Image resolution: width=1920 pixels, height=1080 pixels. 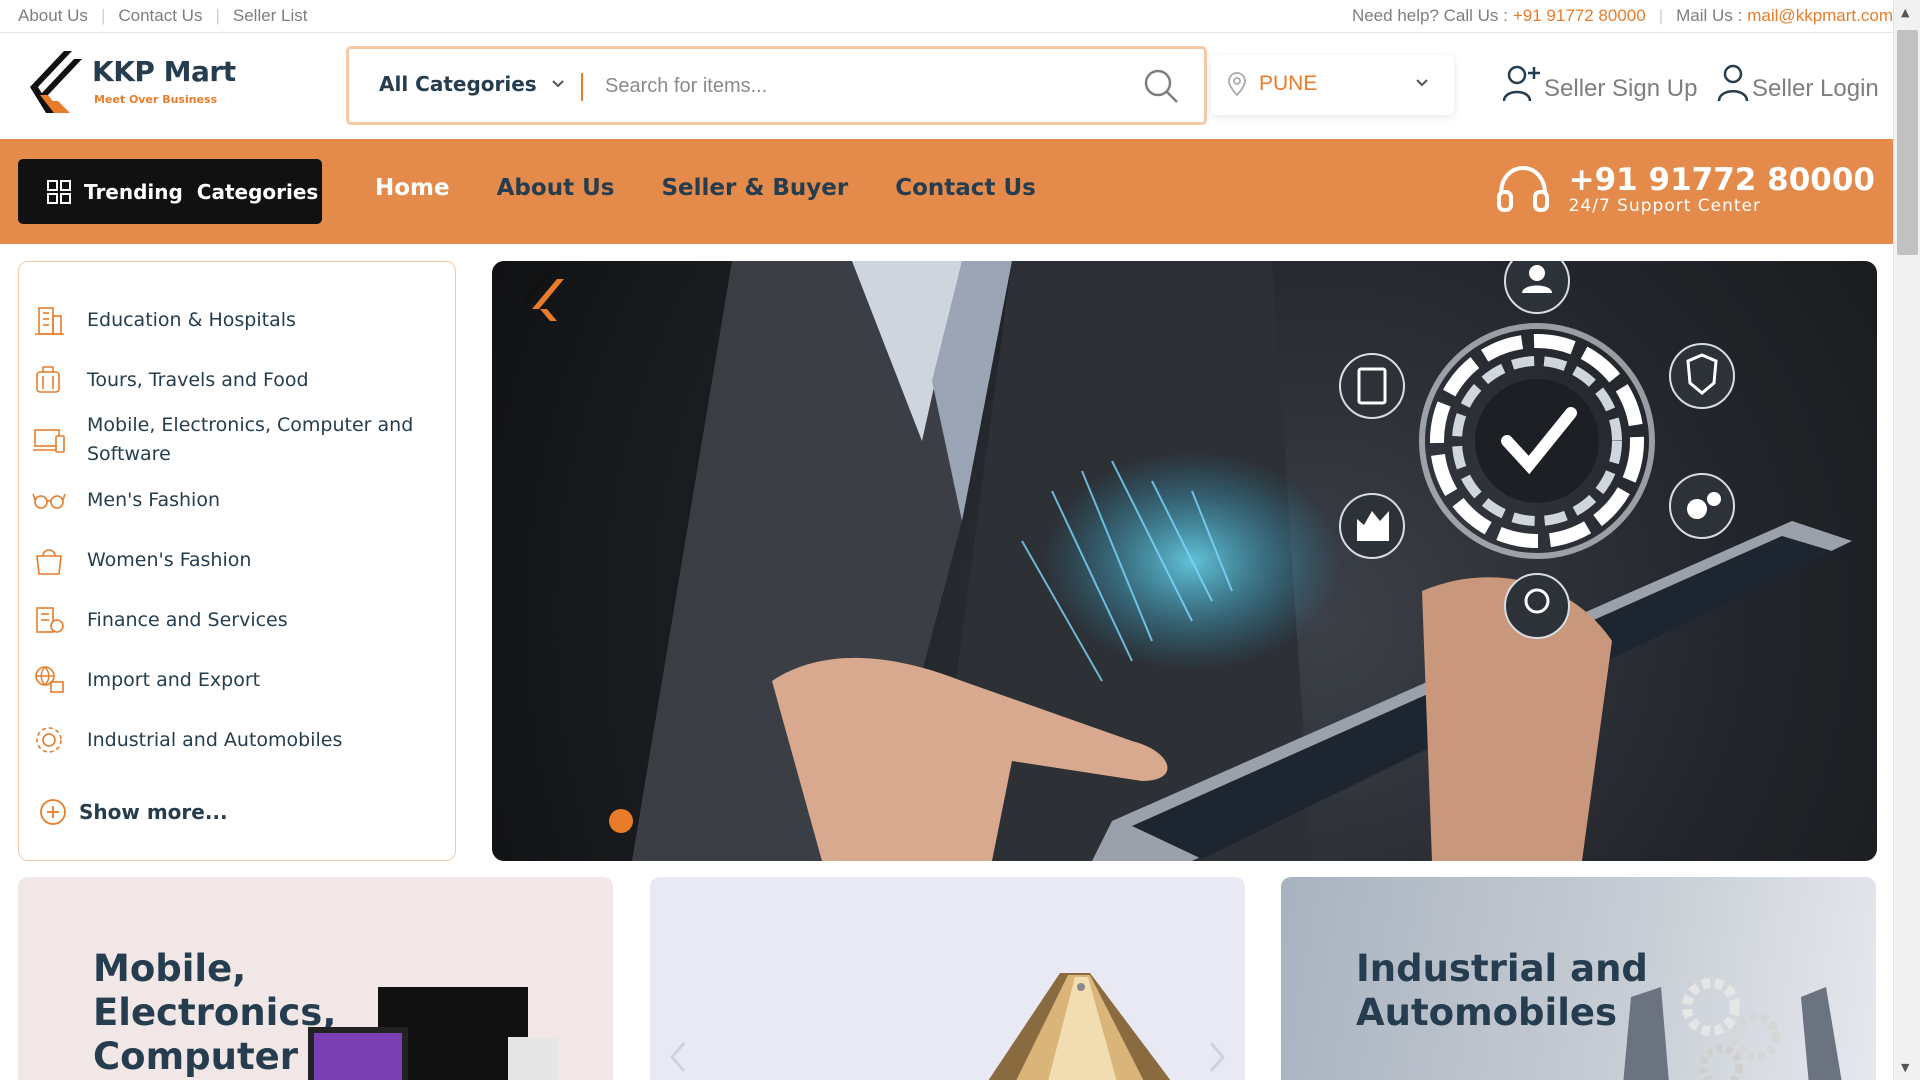 What do you see at coordinates (870, 86) in the screenshot?
I see `search-input` at bounding box center [870, 86].